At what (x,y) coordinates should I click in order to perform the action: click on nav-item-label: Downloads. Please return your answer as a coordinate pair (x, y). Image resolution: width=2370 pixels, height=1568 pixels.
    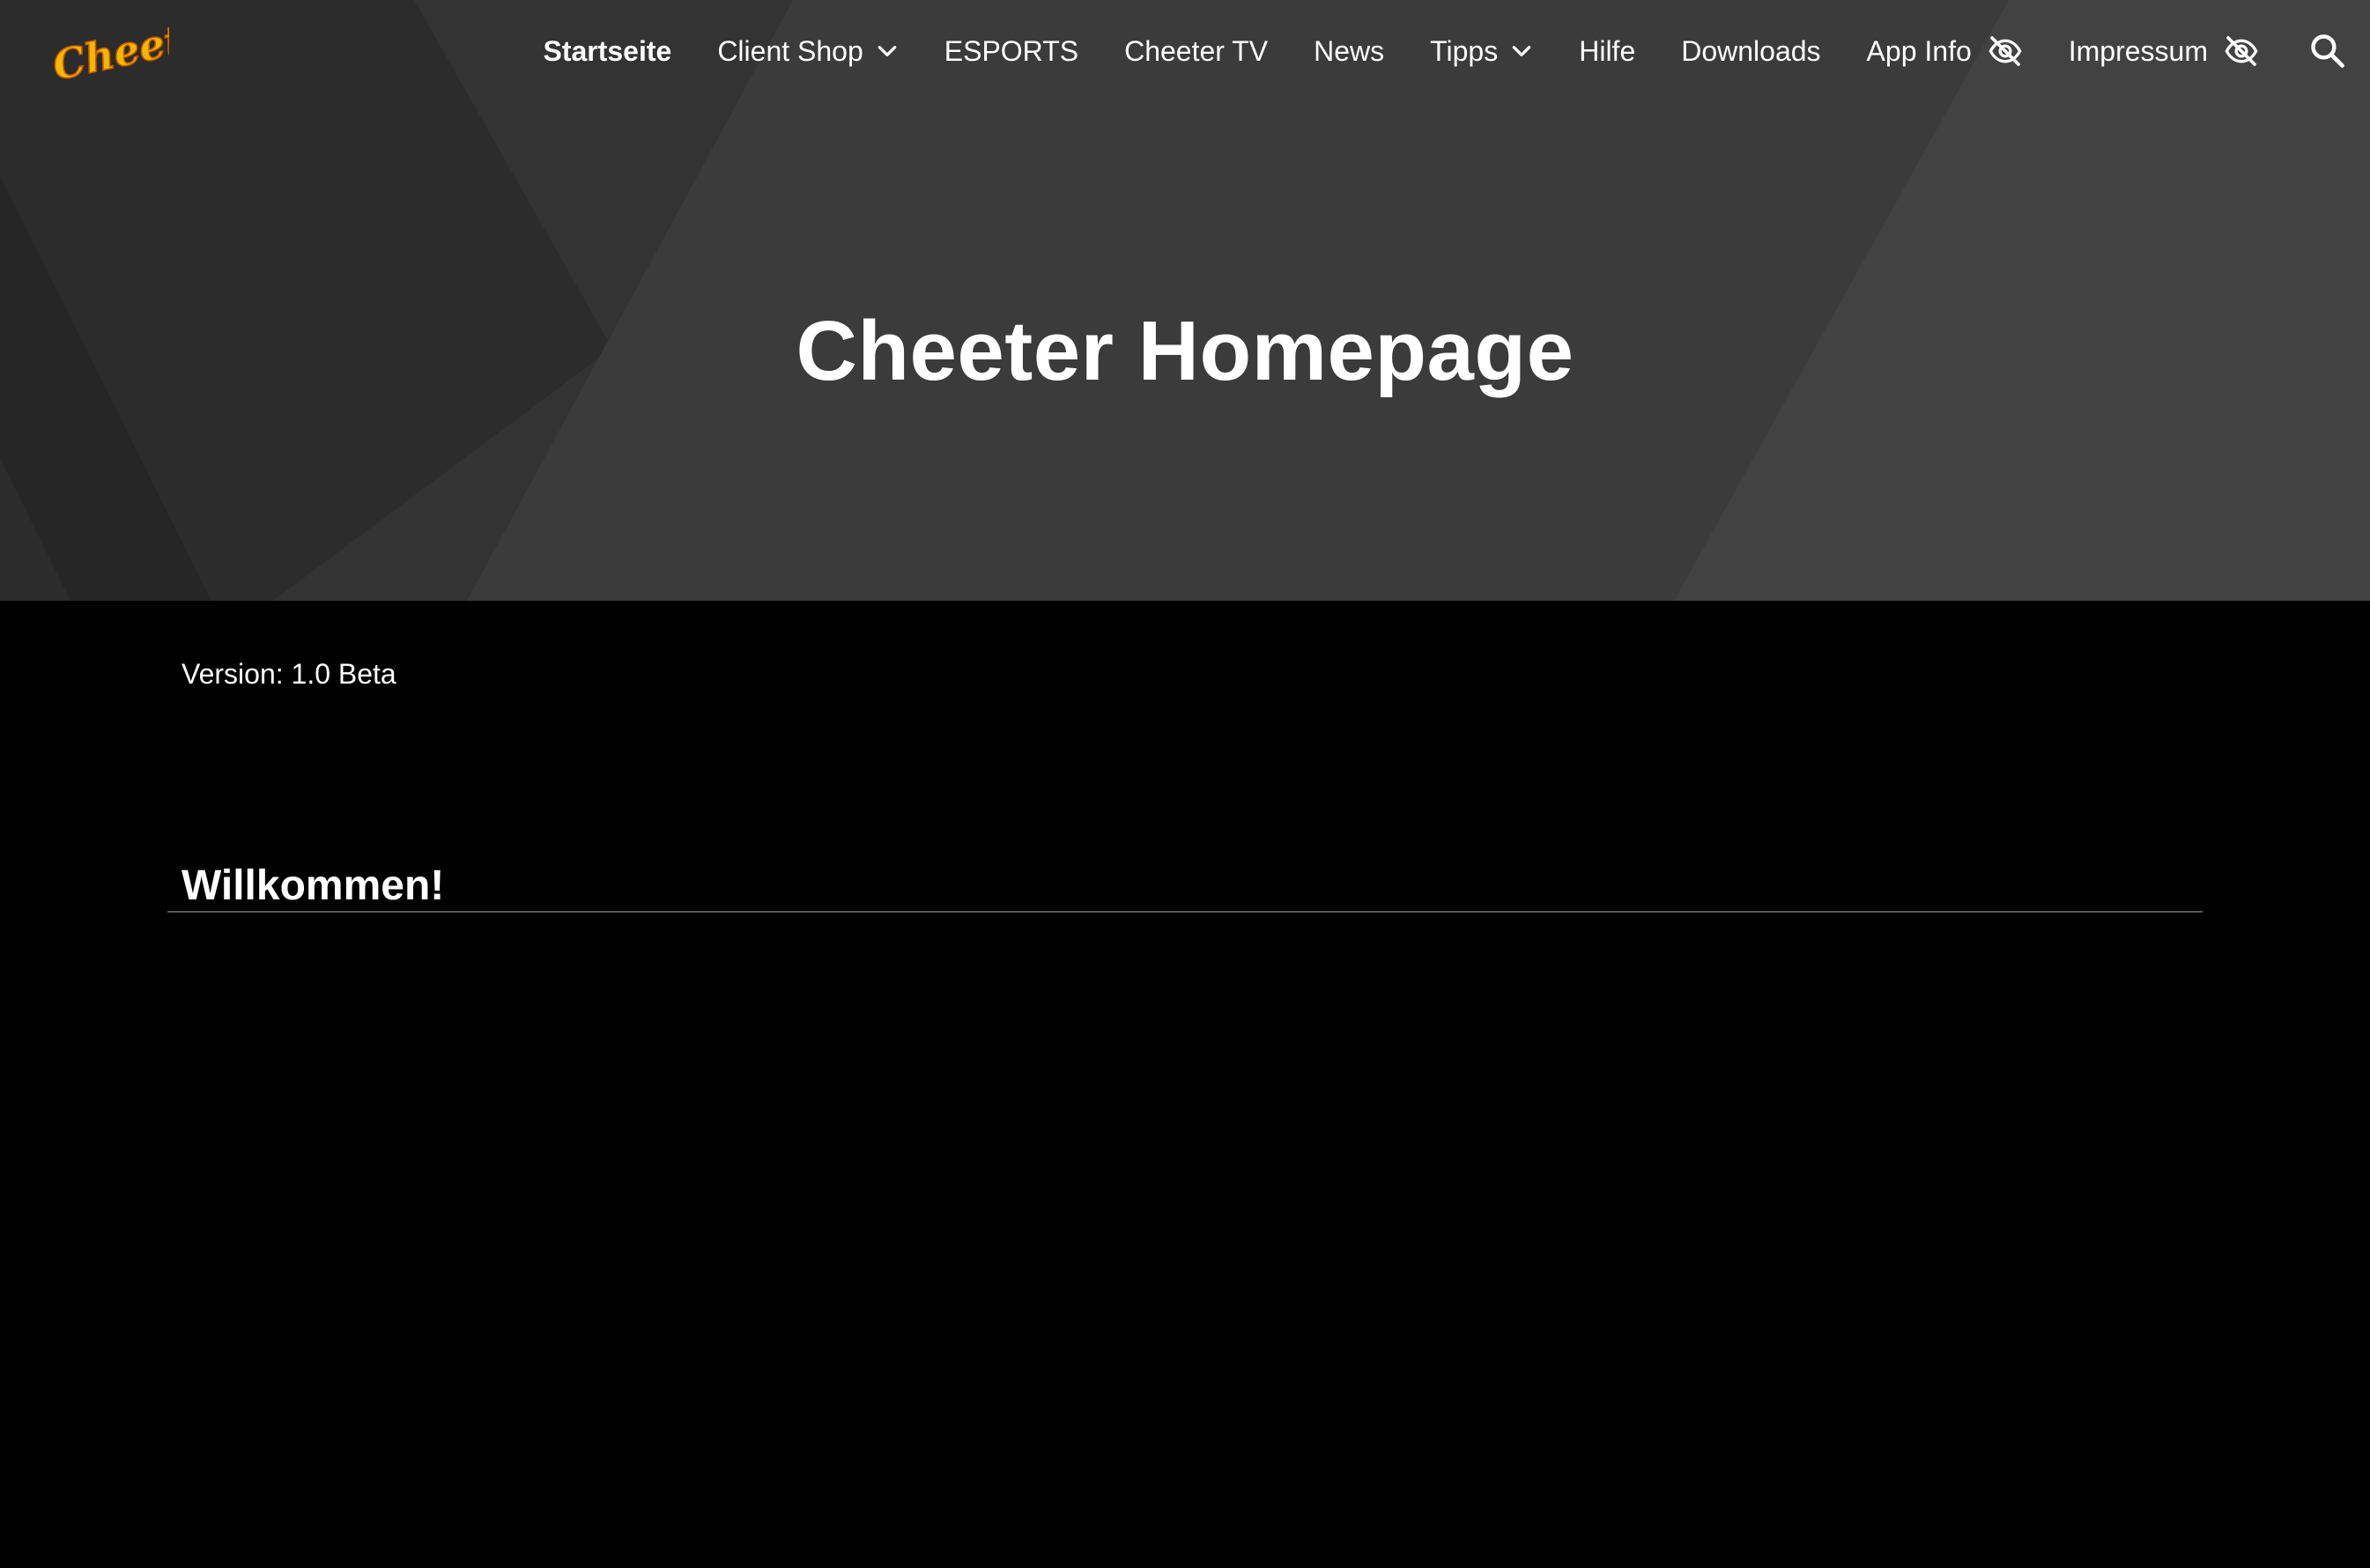
    Looking at the image, I should click on (1751, 50).